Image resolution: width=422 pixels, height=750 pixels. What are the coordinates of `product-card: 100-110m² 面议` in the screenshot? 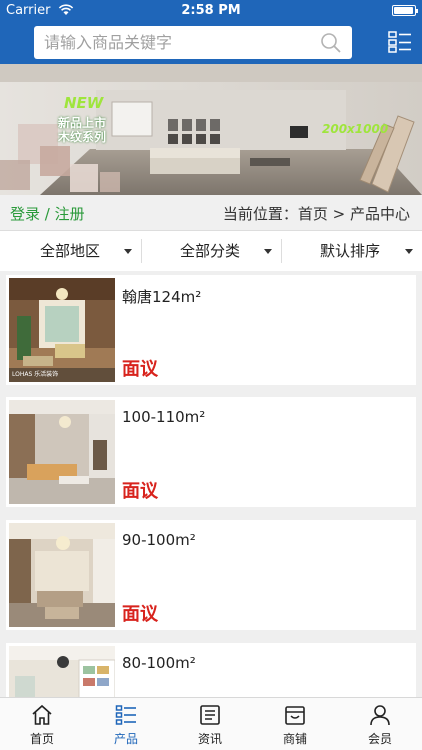 It's located at (211, 452).